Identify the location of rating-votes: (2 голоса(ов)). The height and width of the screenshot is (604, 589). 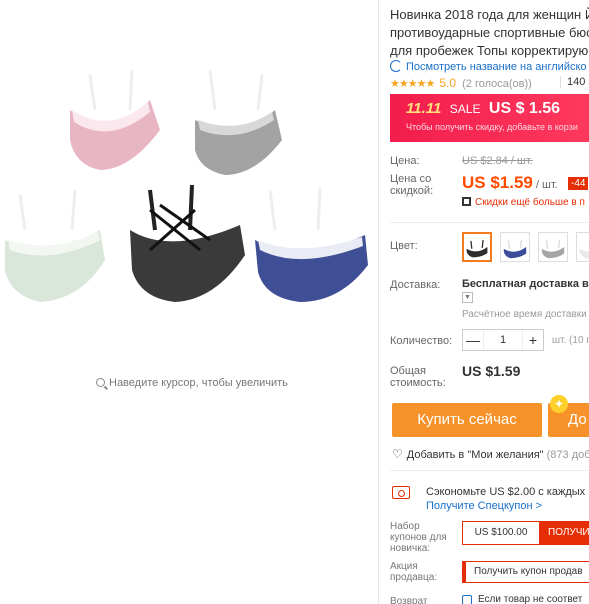
(497, 84).